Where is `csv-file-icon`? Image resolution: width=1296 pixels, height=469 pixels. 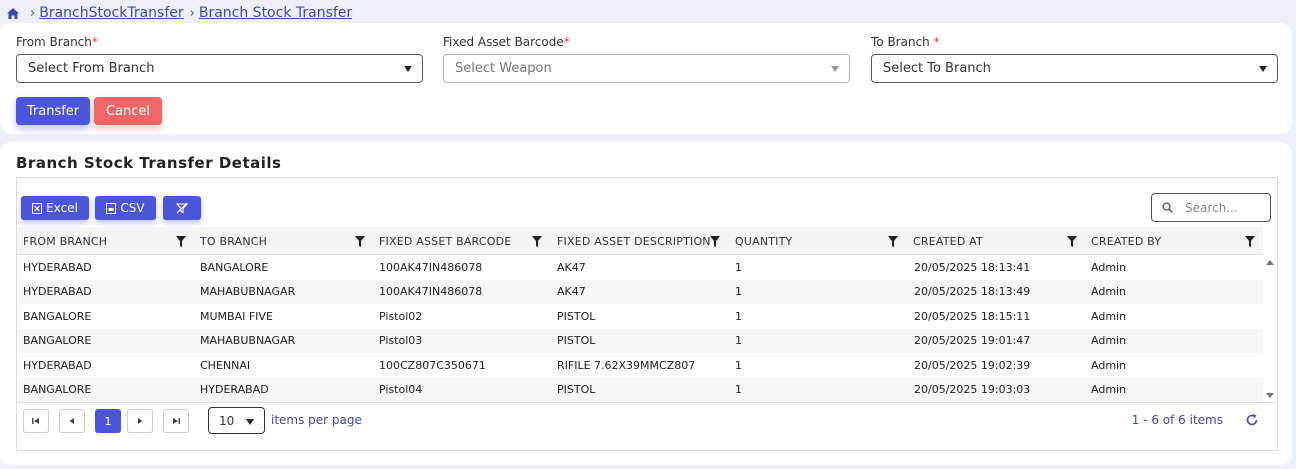
csv-file-icon is located at coordinates (111, 208).